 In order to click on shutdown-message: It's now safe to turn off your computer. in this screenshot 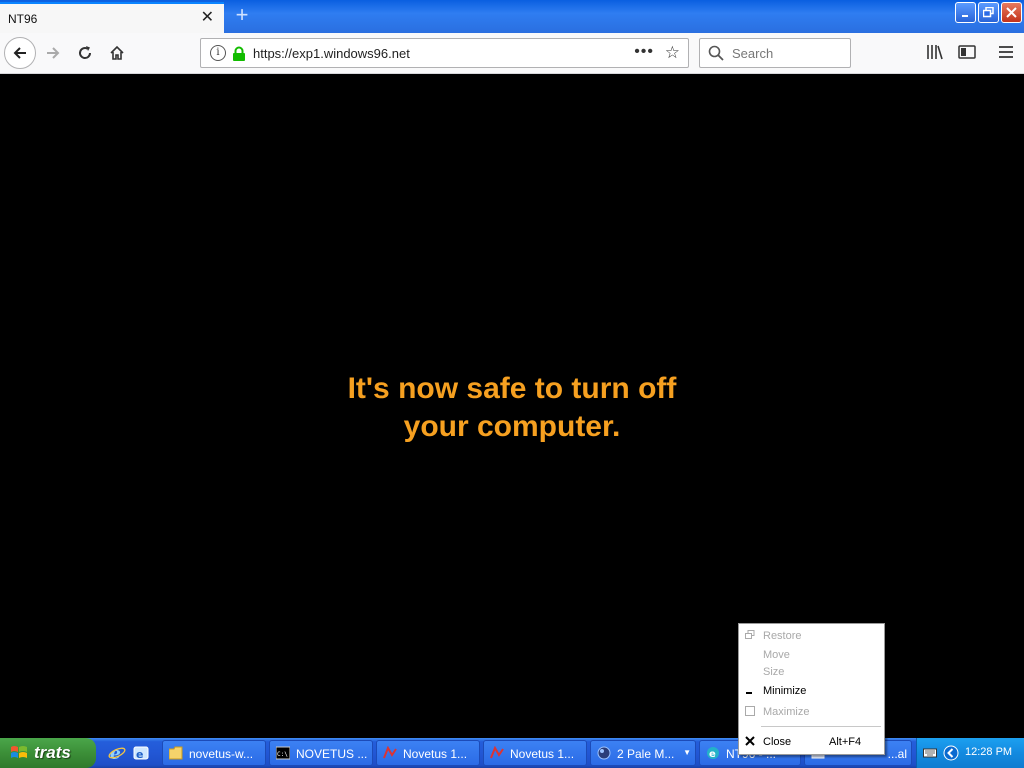, I will do `click(512, 408)`.